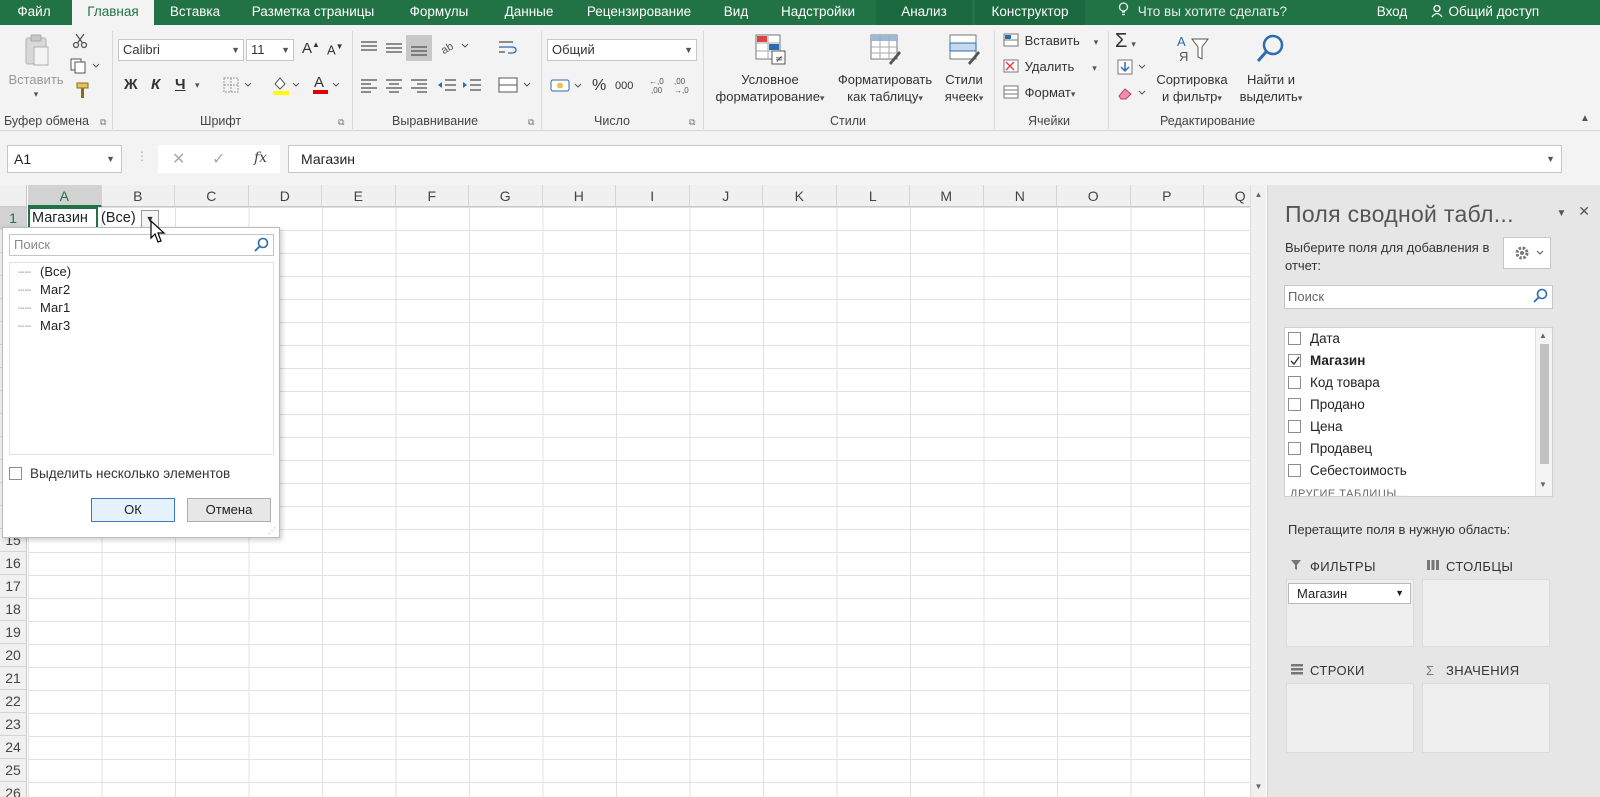  I want to click on columns-drop-area, so click(1486, 613).